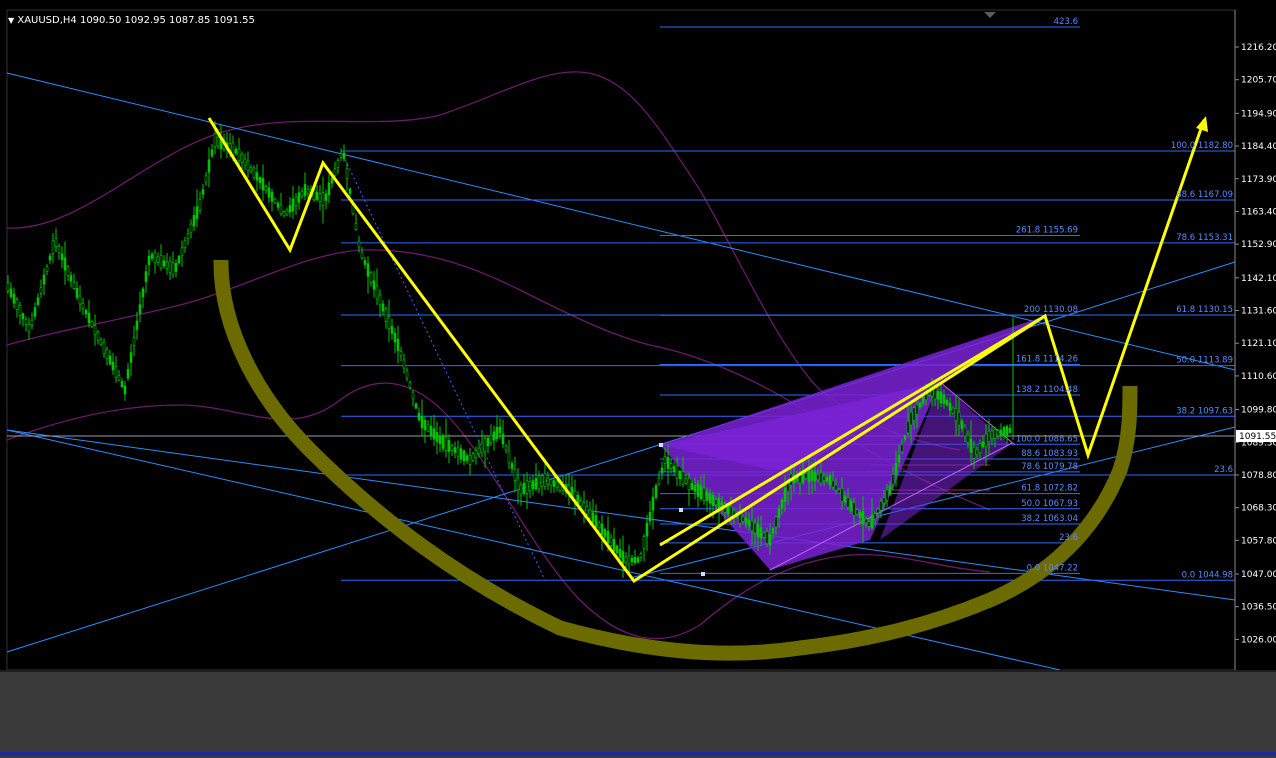 This screenshot has width=1276, height=758. I want to click on axis-tick-label: 1152.90, so click(1258, 245).